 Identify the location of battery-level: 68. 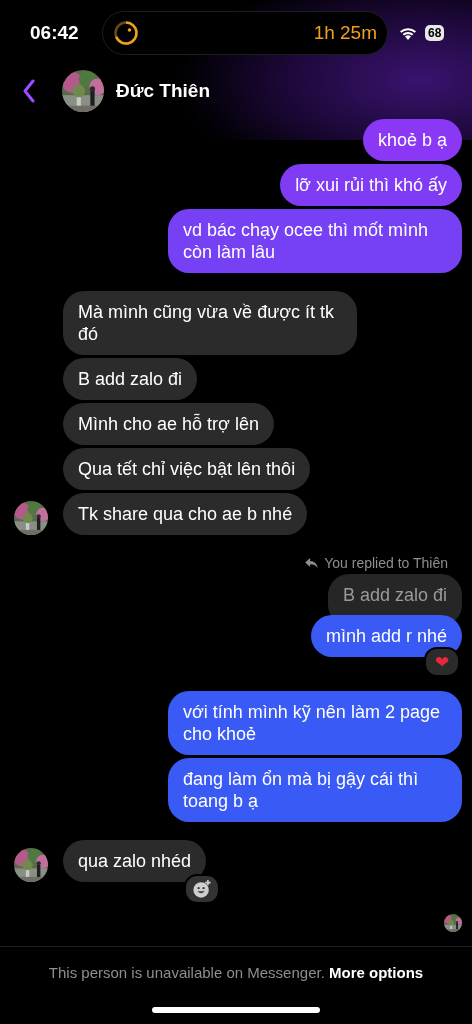
(435, 33).